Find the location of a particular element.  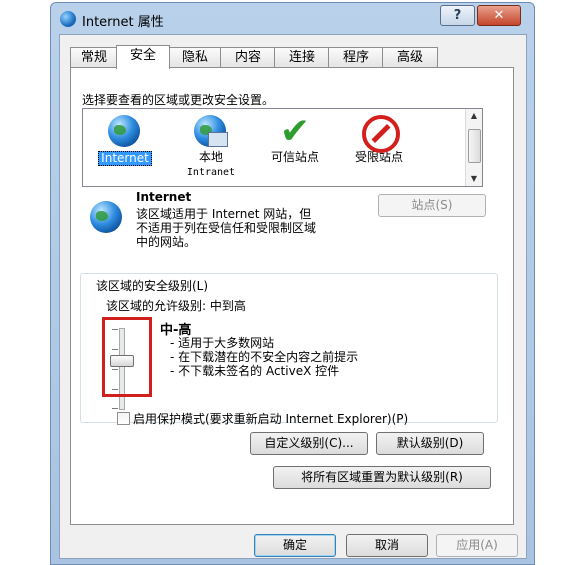

protected-mode-label: 启用保护模式(要求重新启动 Internet Explorer)(P) is located at coordinates (270, 418).